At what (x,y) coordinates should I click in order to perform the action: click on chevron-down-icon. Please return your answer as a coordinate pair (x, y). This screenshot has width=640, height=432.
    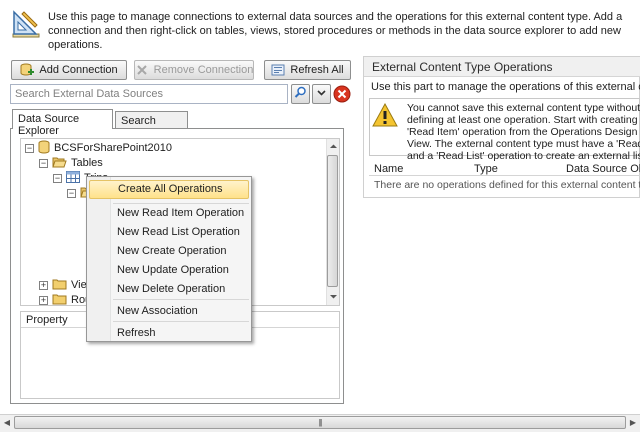
    Looking at the image, I should click on (321, 94).